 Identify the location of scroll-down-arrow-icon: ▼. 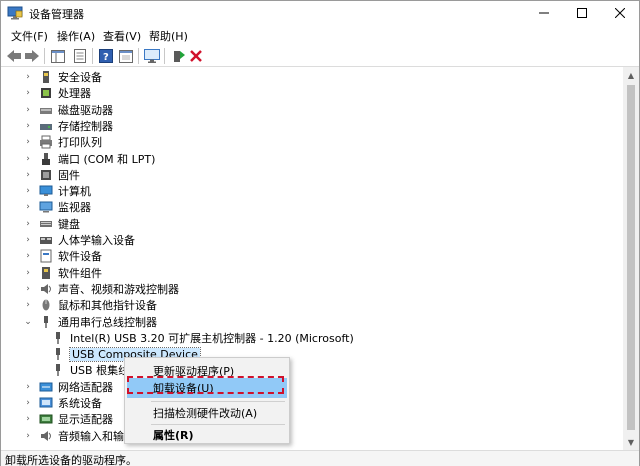
(631, 442).